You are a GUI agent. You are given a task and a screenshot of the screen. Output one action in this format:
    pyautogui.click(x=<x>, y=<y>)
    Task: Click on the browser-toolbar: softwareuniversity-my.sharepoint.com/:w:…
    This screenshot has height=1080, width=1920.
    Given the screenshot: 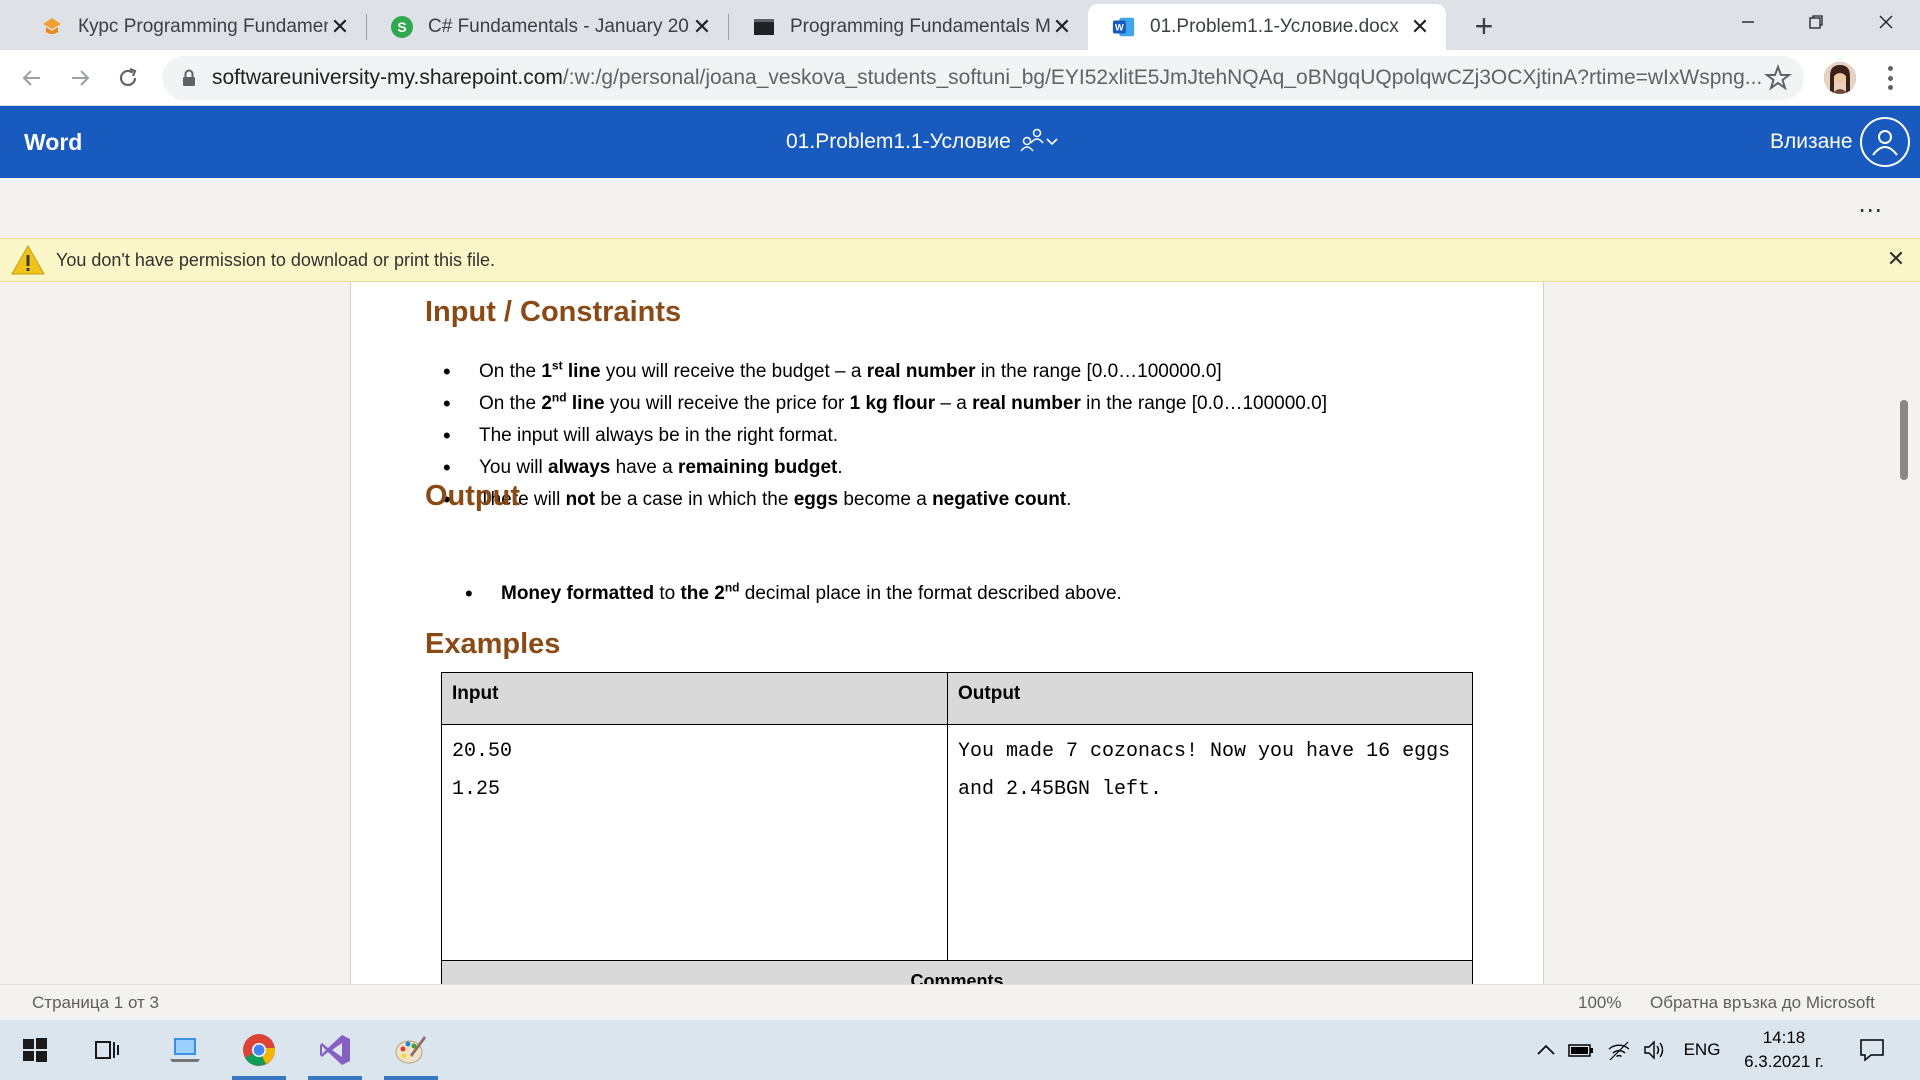 What is the action you would take?
    pyautogui.click(x=960, y=78)
    